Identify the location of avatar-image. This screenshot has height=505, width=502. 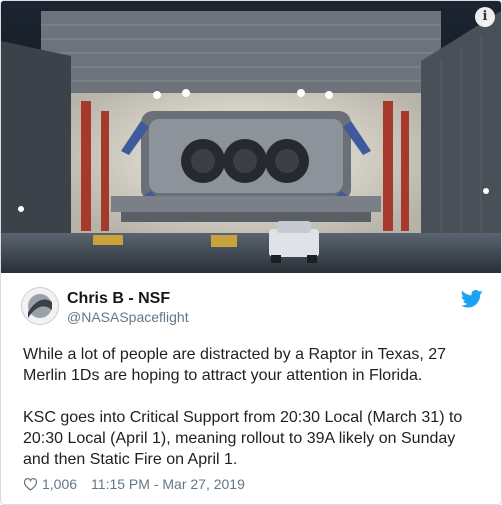
(40, 306).